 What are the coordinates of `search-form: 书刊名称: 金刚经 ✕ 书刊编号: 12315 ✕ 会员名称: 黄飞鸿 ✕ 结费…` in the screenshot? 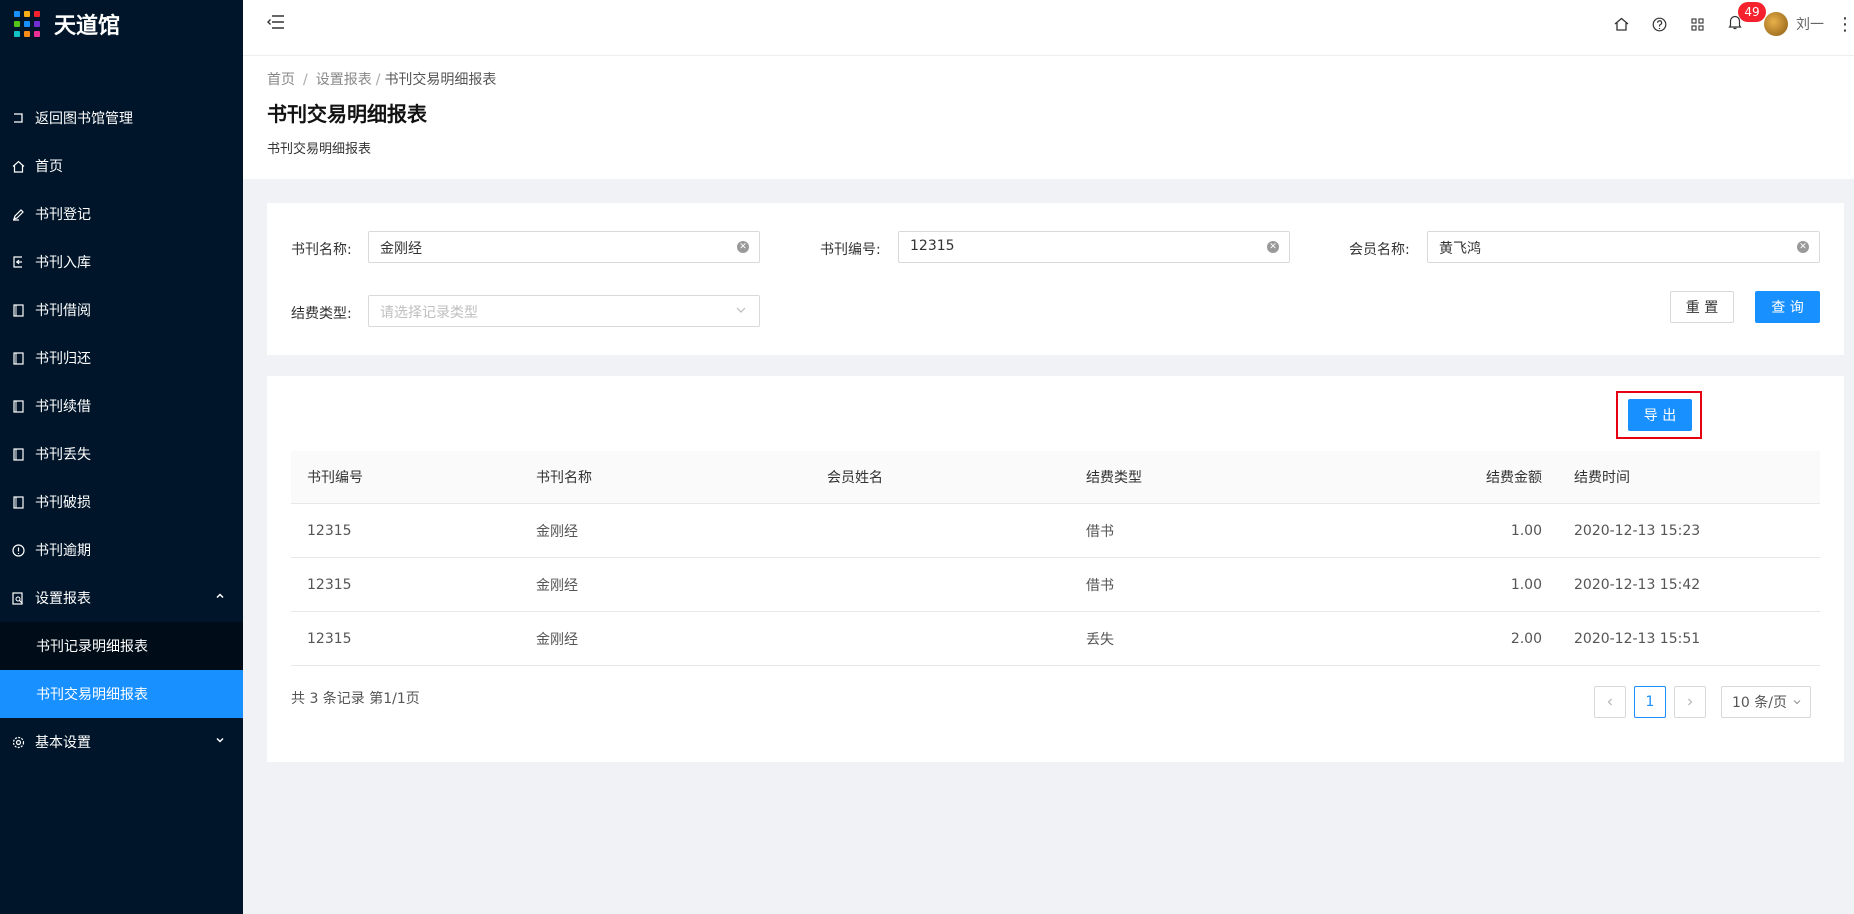 It's located at (1055, 279).